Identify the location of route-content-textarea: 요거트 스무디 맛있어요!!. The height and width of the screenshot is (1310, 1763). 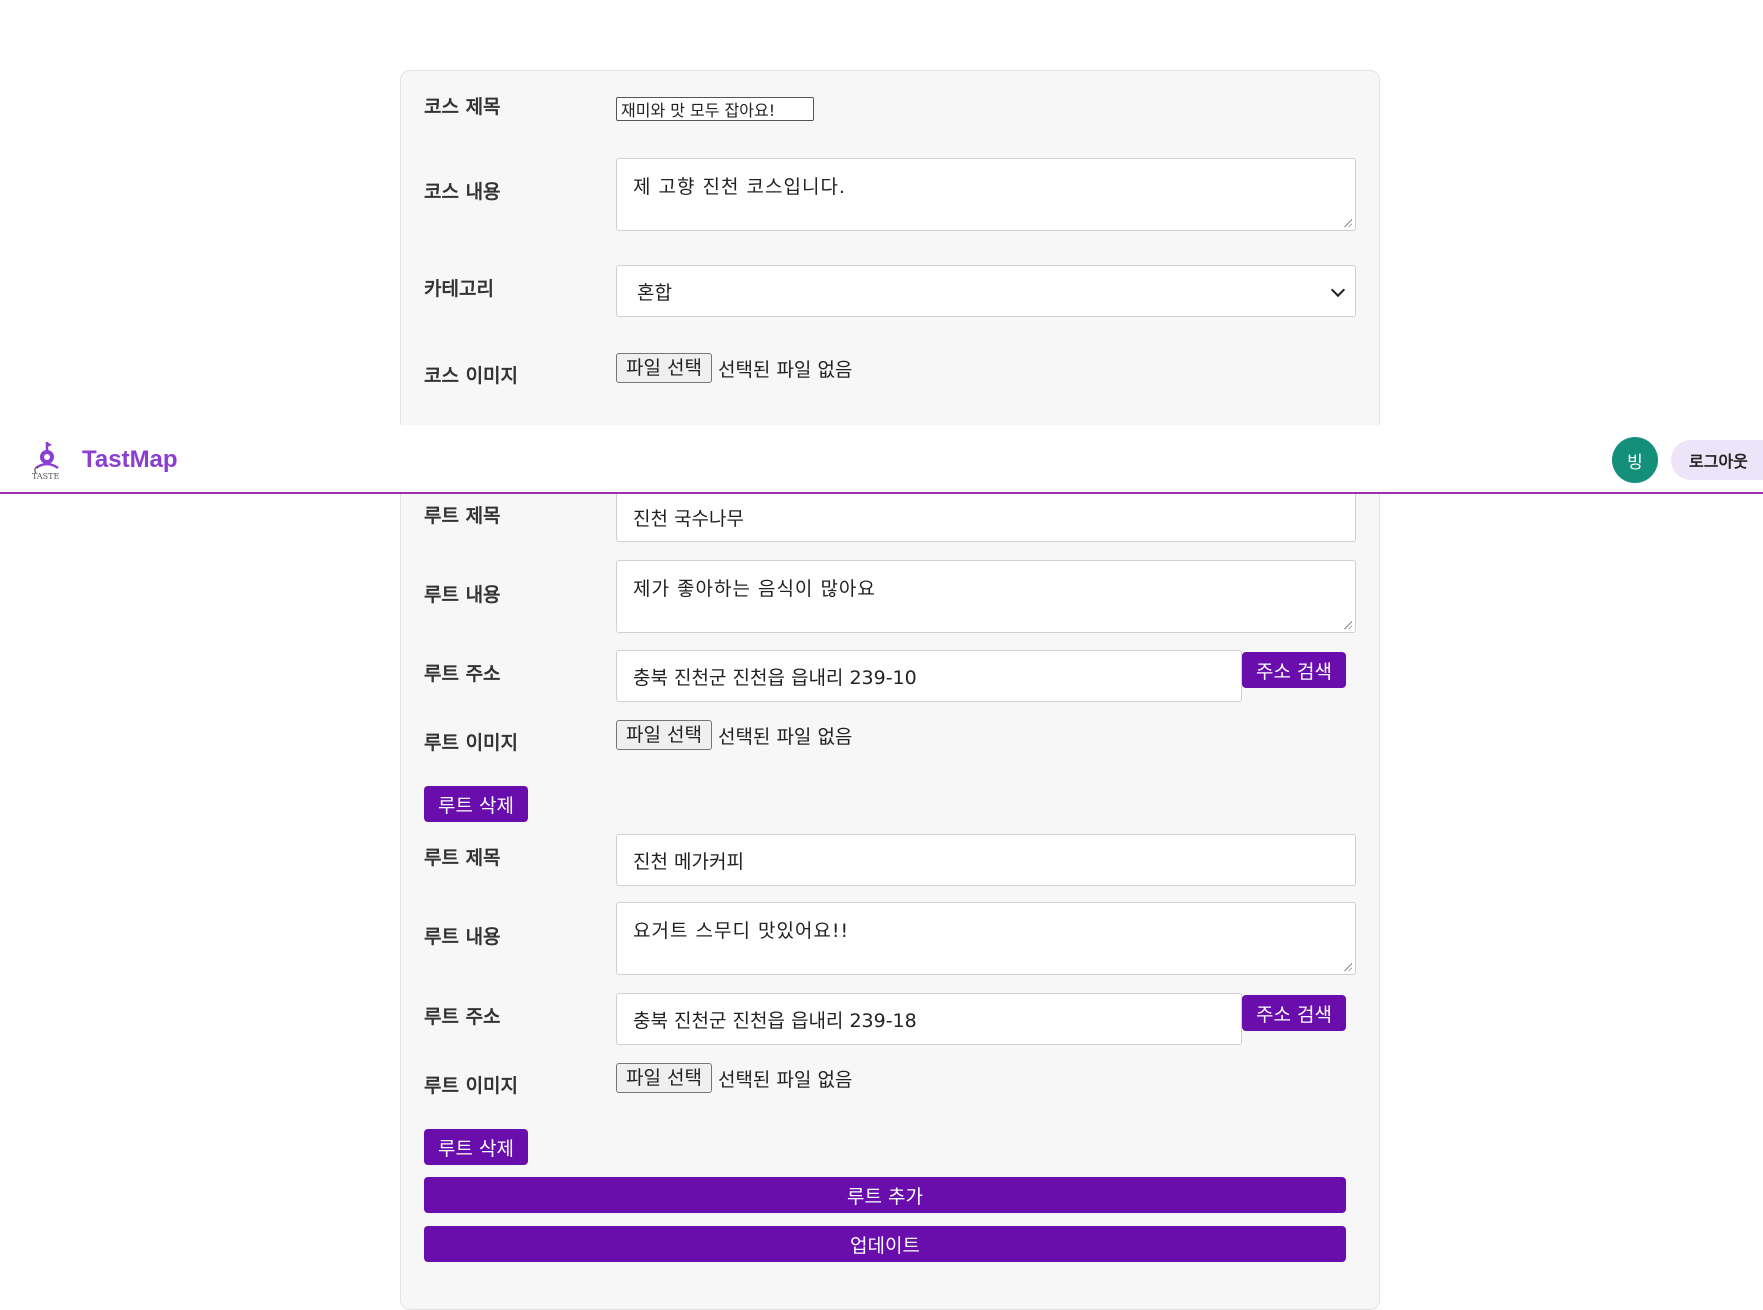
(986, 938).